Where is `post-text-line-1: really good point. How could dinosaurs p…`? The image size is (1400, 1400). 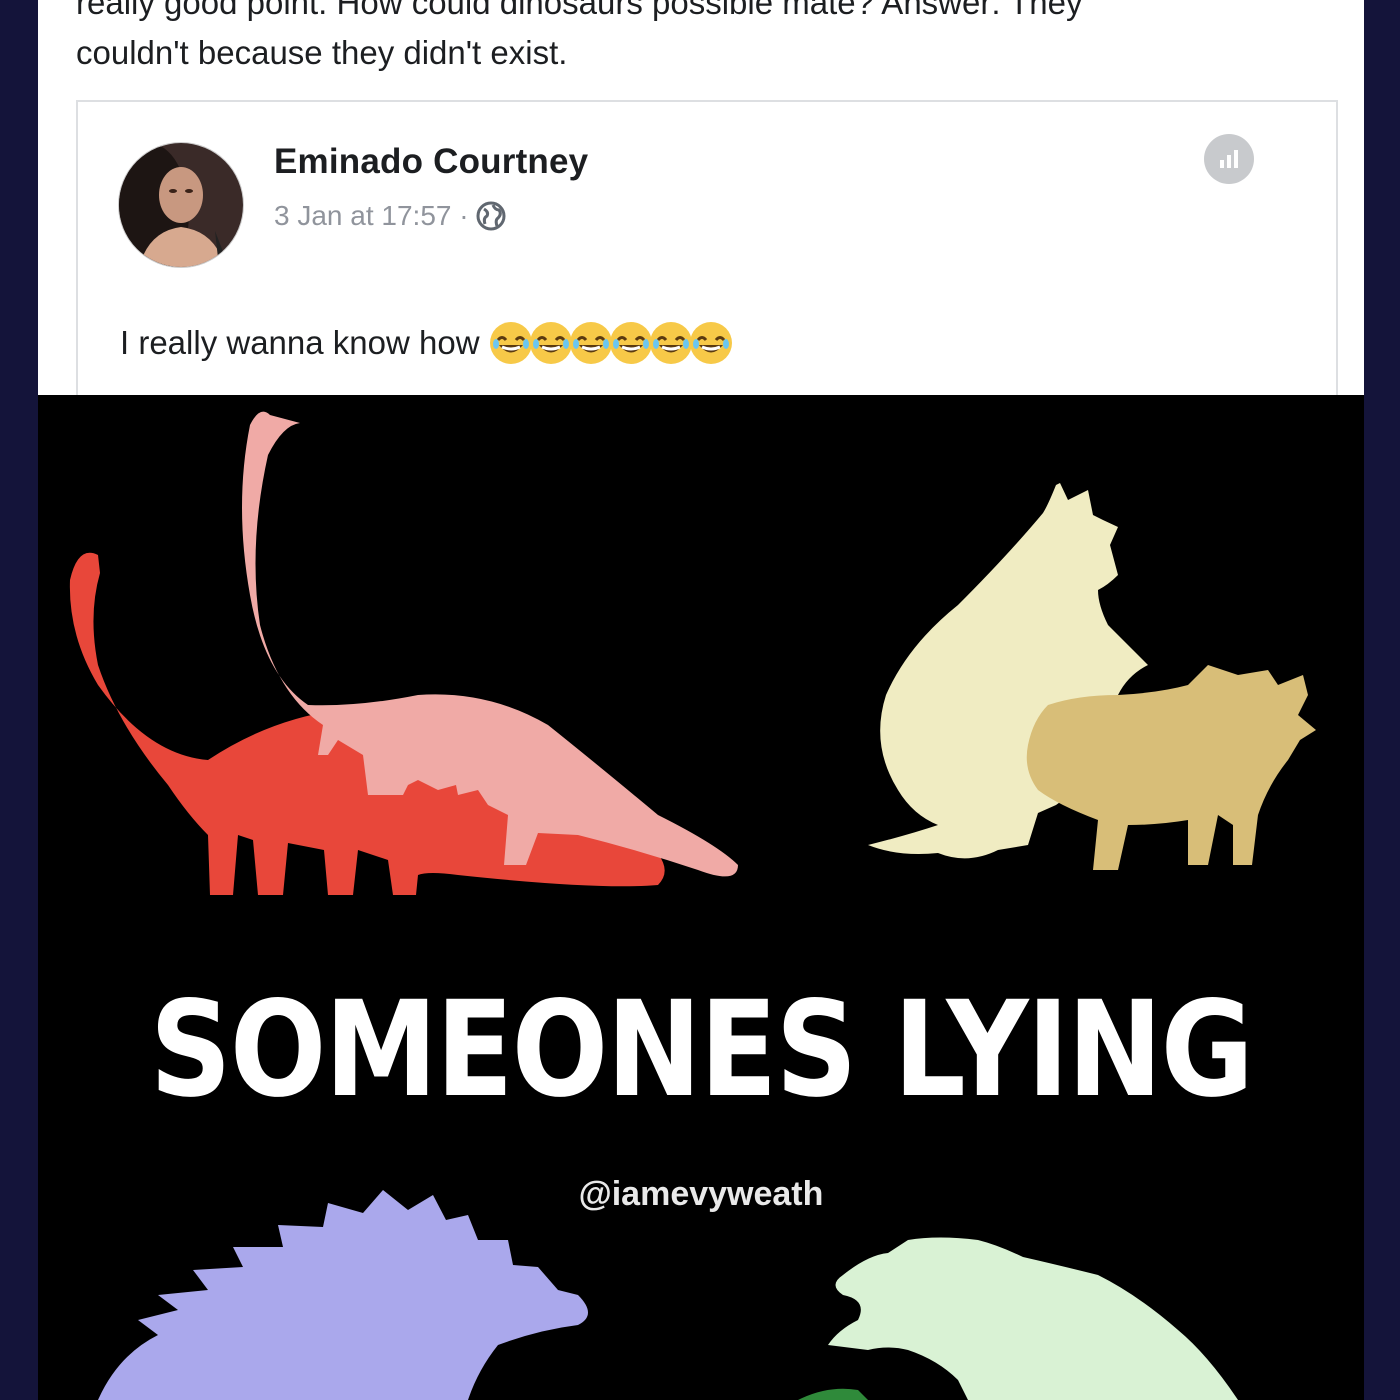
post-text-line-1: really good point. How could dinosaurs p… is located at coordinates (579, 10).